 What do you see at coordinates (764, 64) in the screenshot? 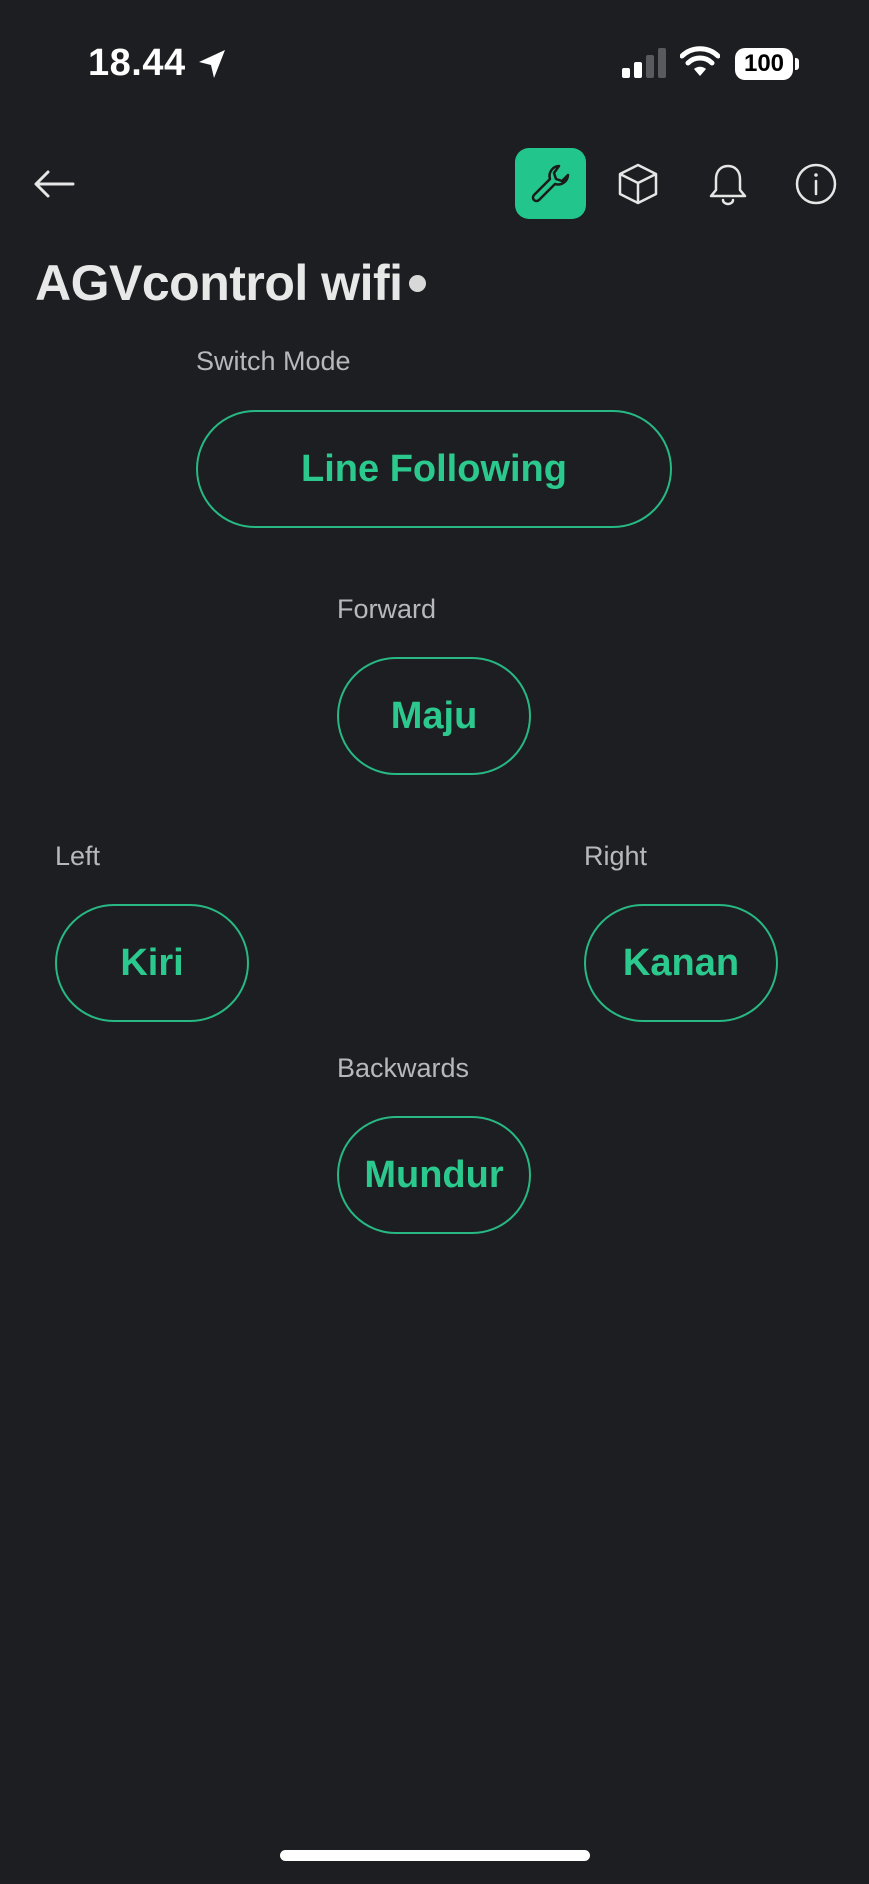
I see `battery-level: 100` at bounding box center [764, 64].